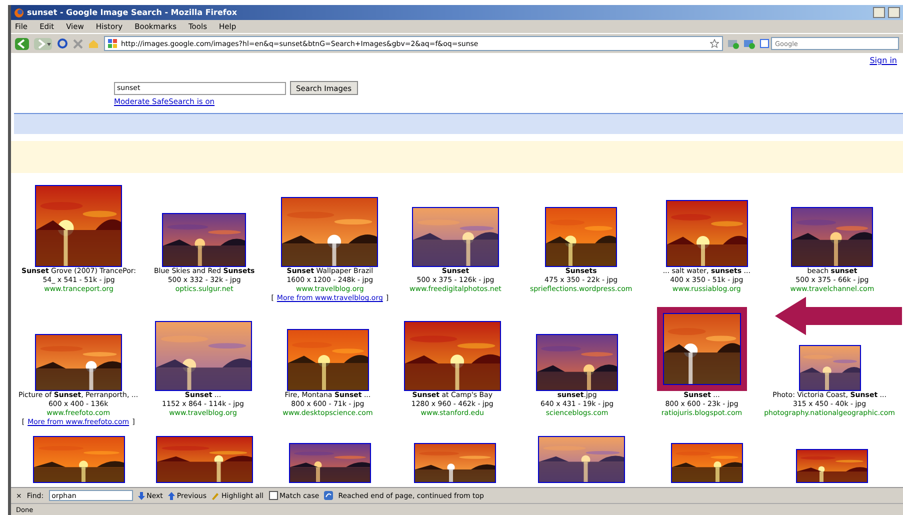 The width and height of the screenshot is (903, 515). I want to click on up-arrow-icon, so click(171, 496).